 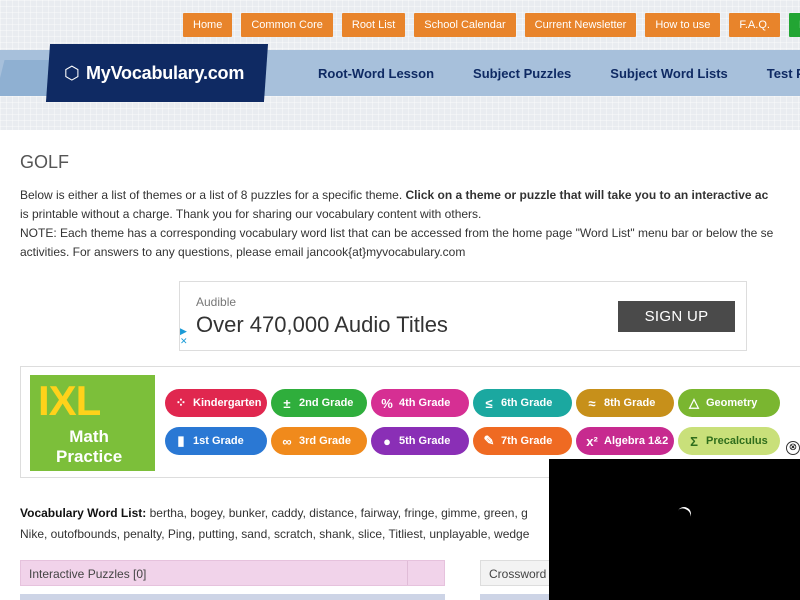 What do you see at coordinates (287, 441) in the screenshot?
I see `infinity-icon: ∞` at bounding box center [287, 441].